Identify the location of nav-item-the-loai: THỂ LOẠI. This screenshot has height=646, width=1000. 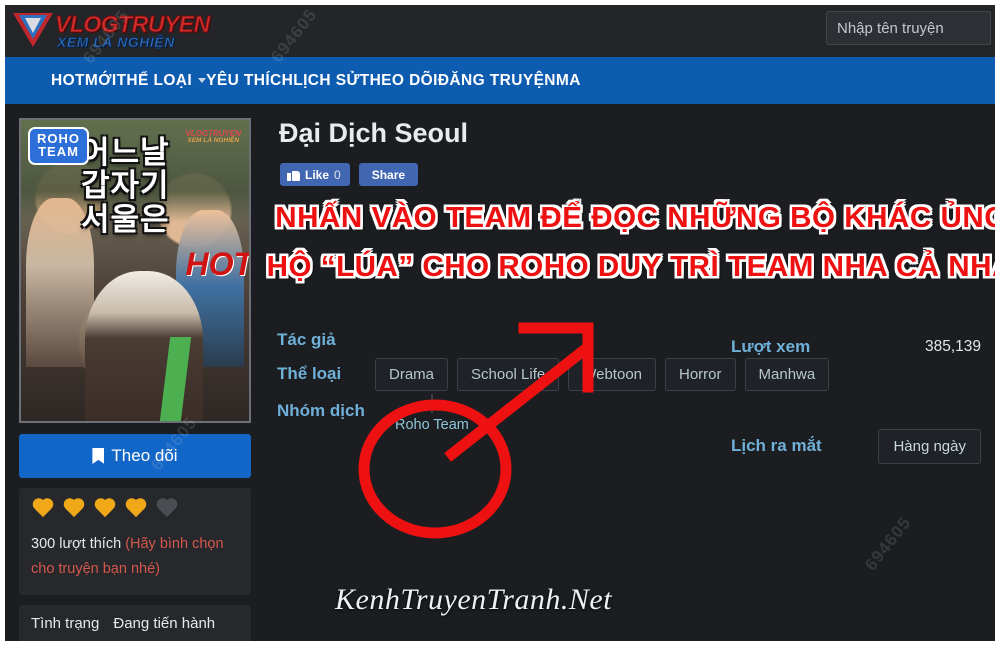
(162, 81).